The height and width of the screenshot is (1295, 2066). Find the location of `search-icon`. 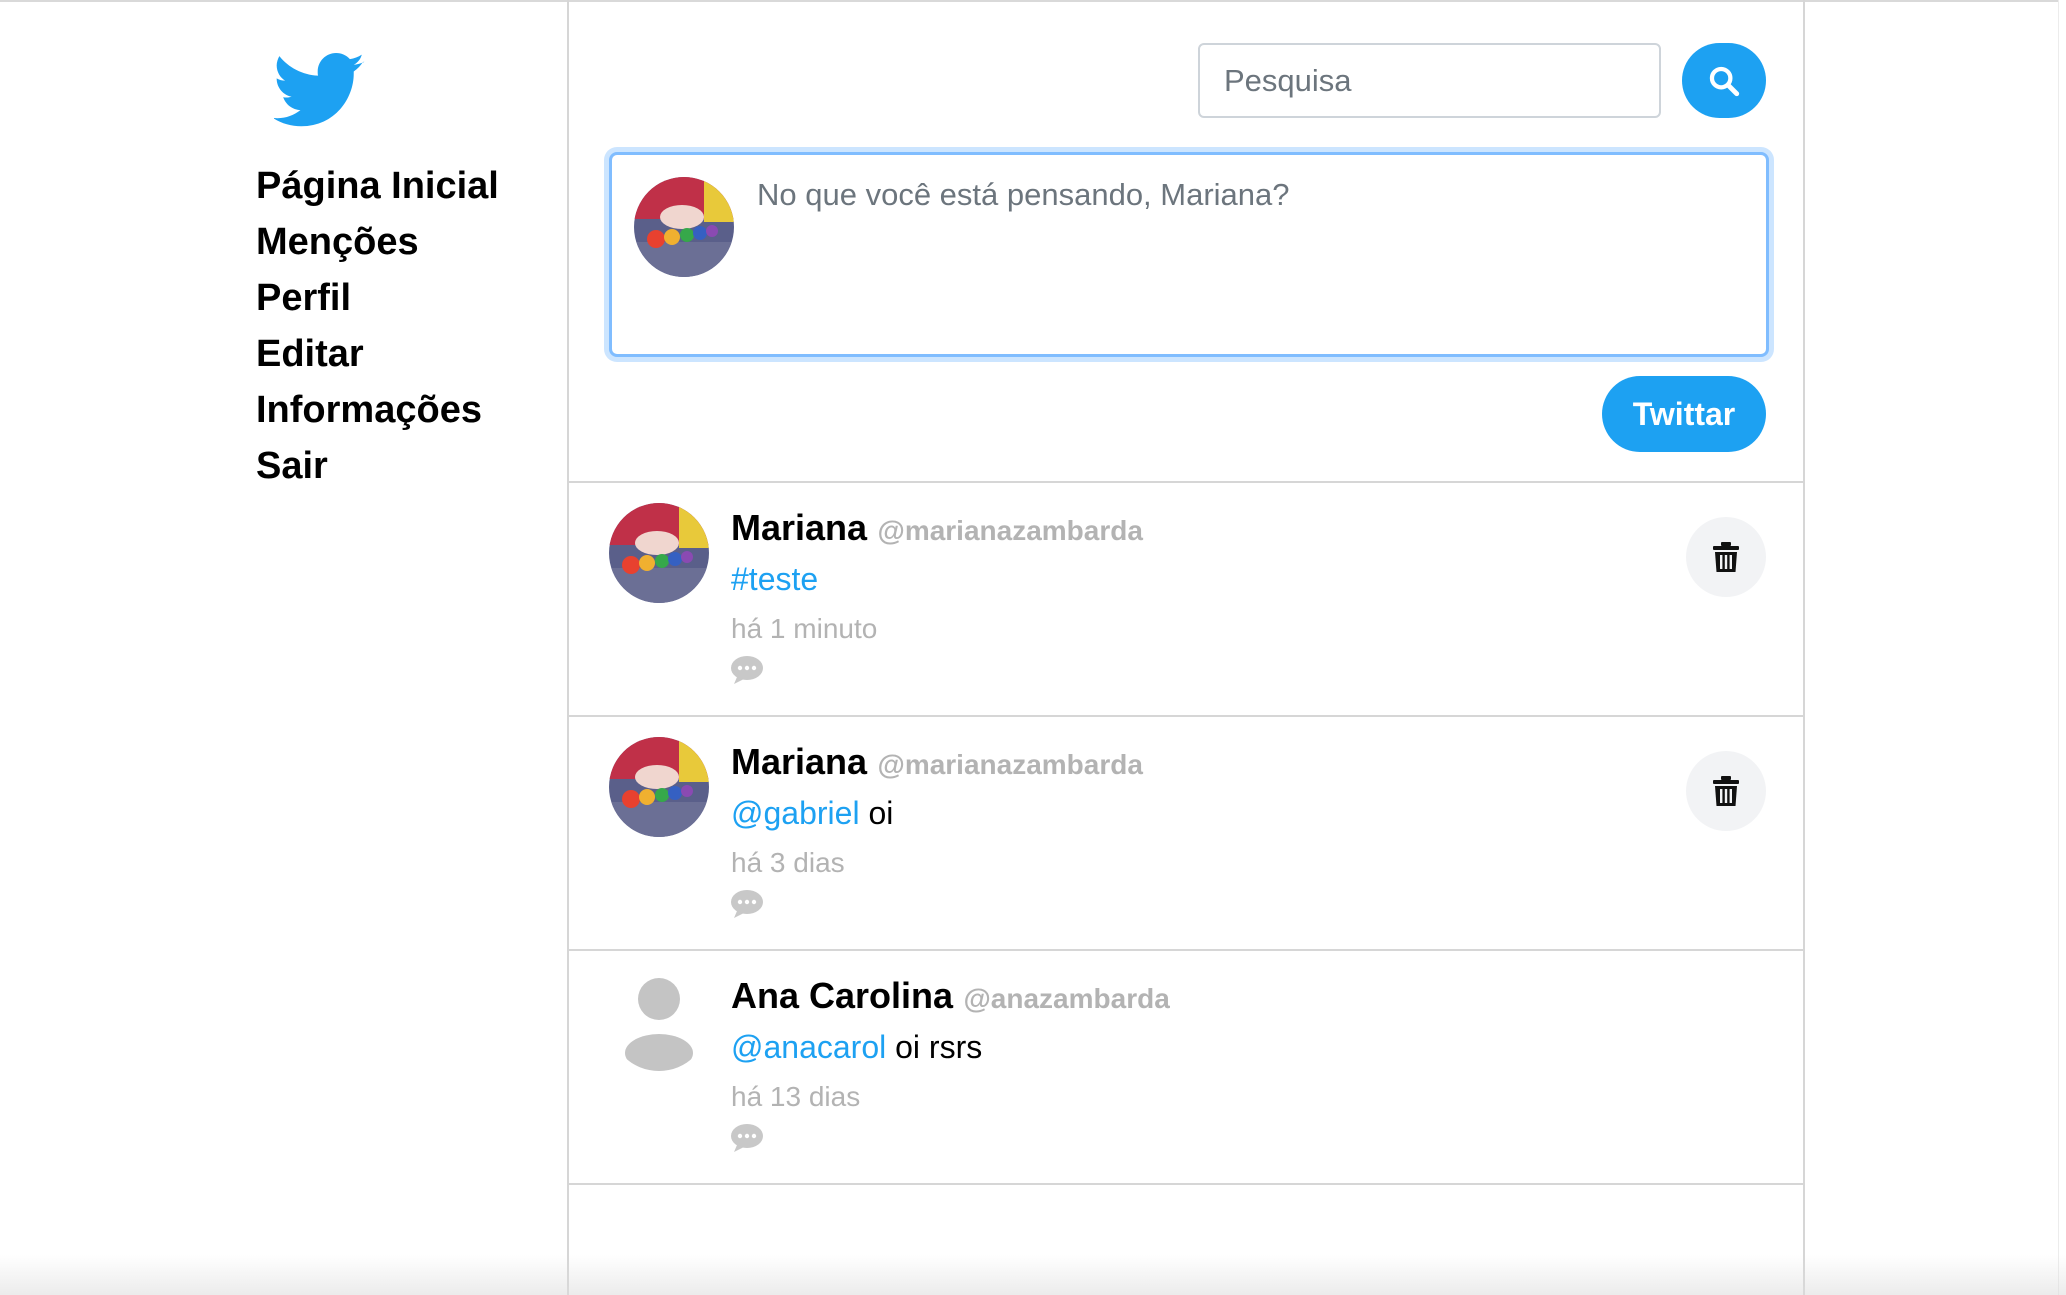

search-icon is located at coordinates (1724, 81).